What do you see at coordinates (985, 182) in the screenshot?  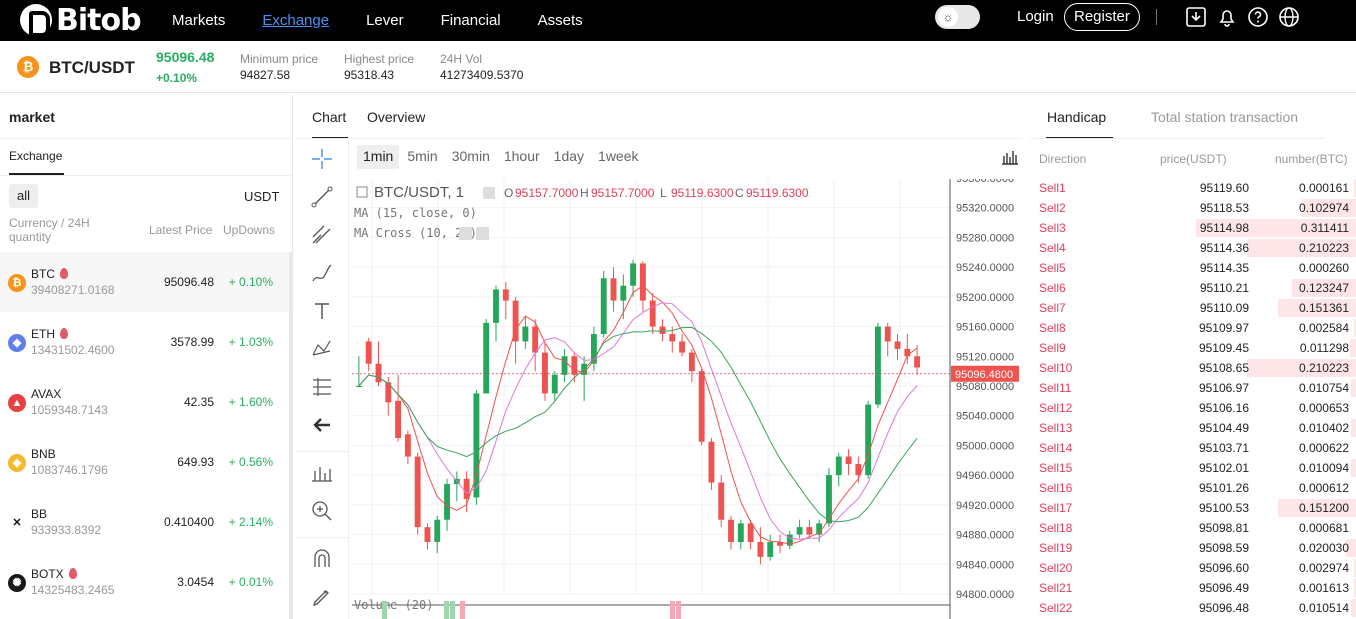 I see `y-tick-label: 95360.0000` at bounding box center [985, 182].